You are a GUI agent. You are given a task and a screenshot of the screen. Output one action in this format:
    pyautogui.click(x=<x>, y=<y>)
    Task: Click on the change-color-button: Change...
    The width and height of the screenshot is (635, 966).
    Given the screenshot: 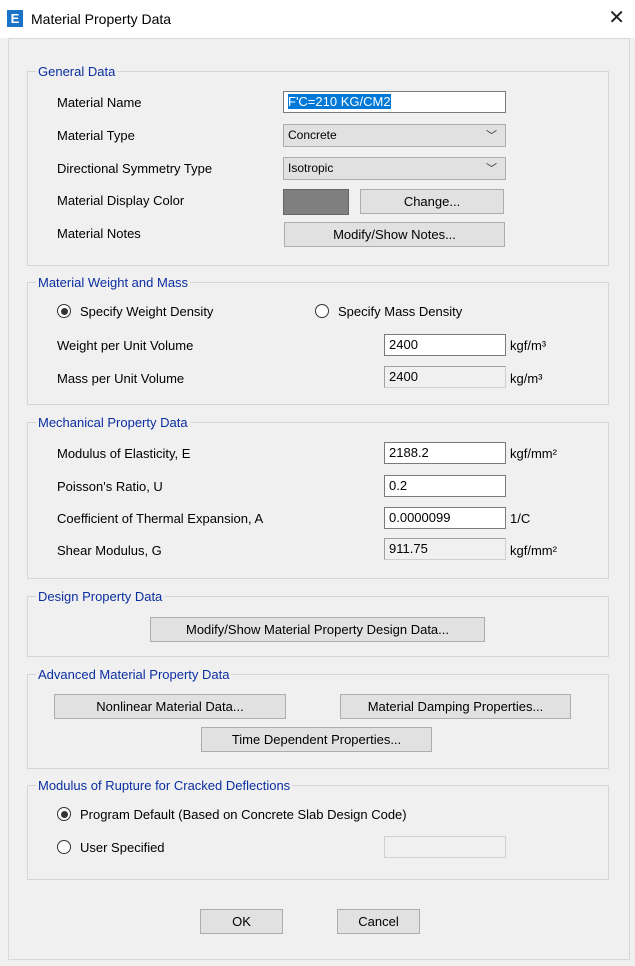 What is the action you would take?
    pyautogui.click(x=432, y=201)
    